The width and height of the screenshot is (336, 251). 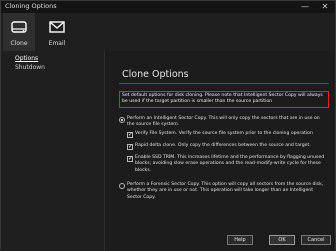 What do you see at coordinates (31, 6) in the screenshot?
I see `window-title: Cloning Options` at bounding box center [31, 6].